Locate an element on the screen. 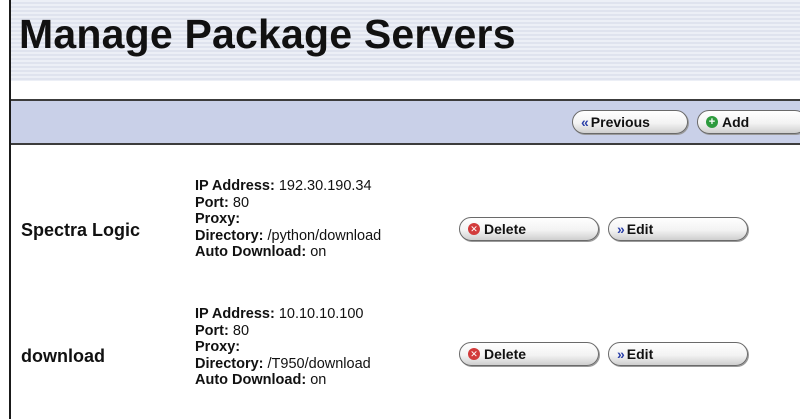 This screenshot has width=800, height=419. directory-line: Directory: /T950/download is located at coordinates (283, 364).